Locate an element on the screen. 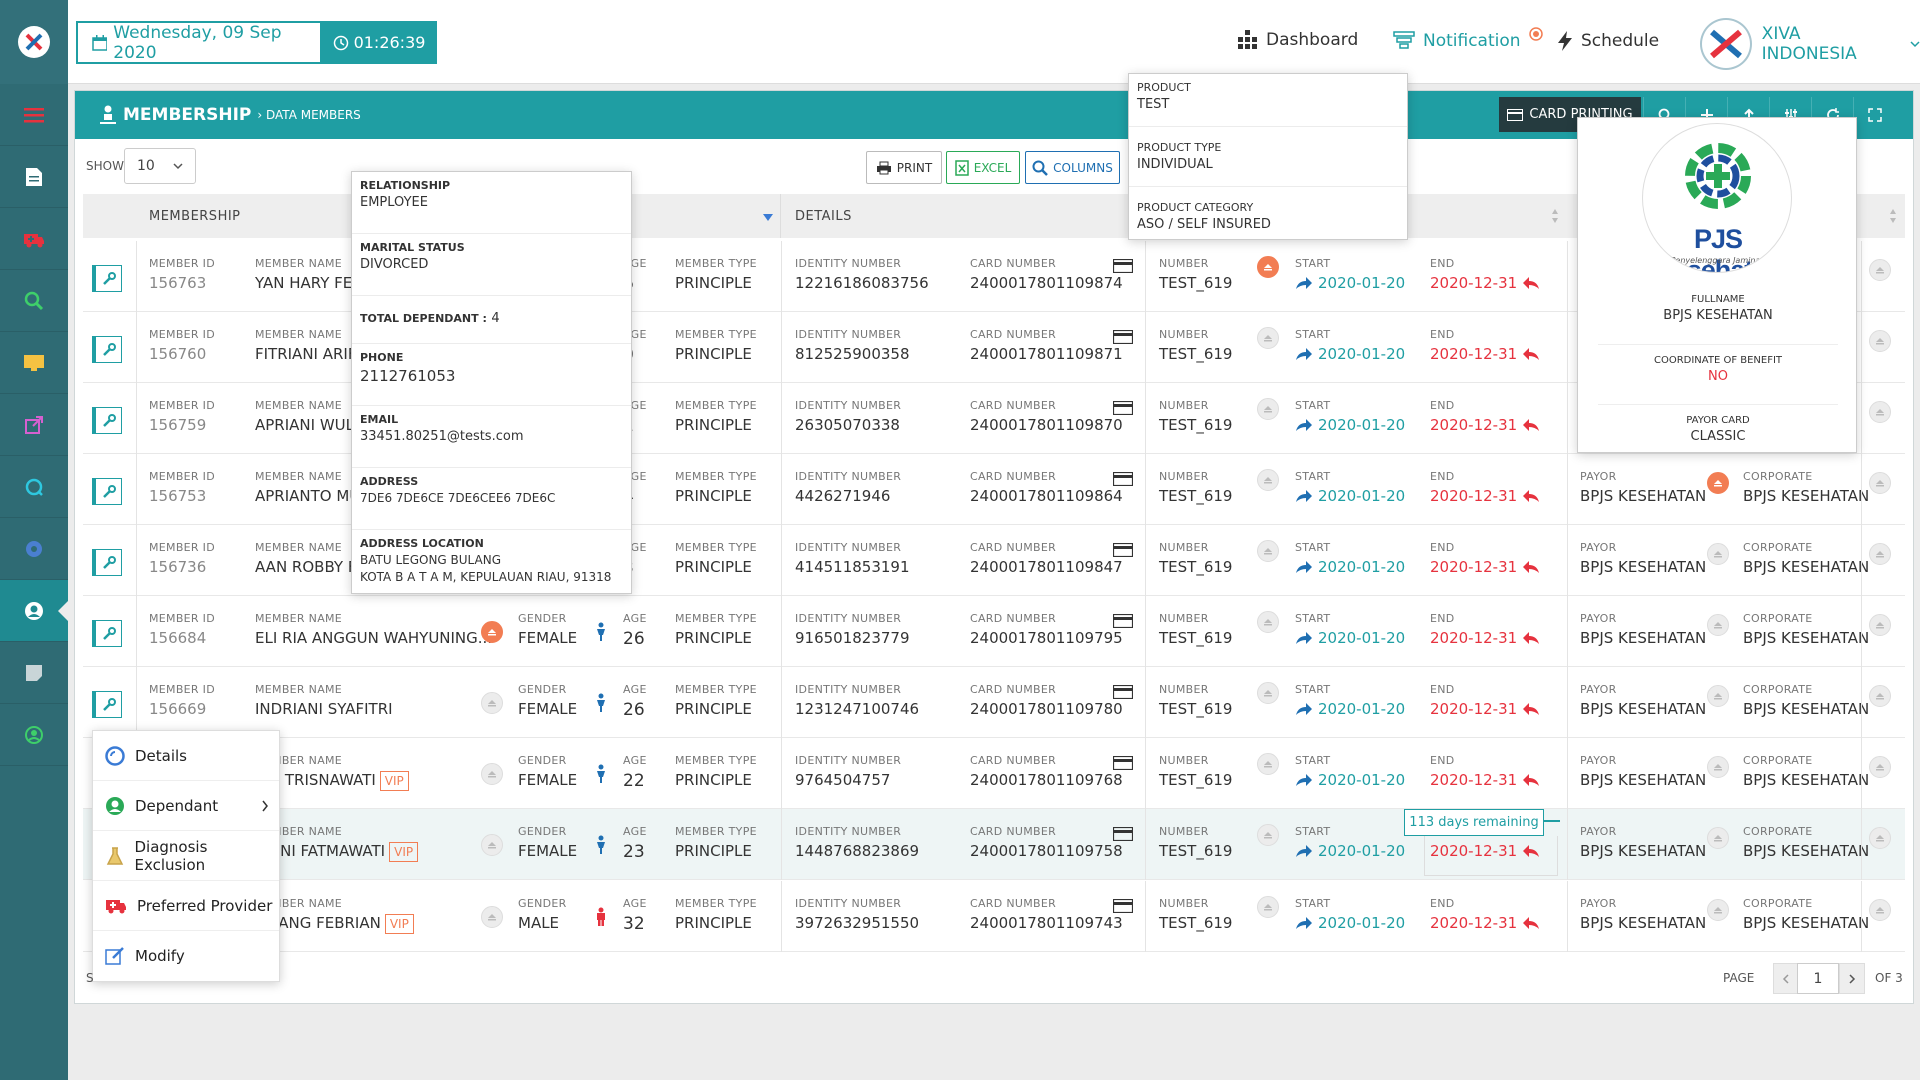  monitor-icon is located at coordinates (34, 363).